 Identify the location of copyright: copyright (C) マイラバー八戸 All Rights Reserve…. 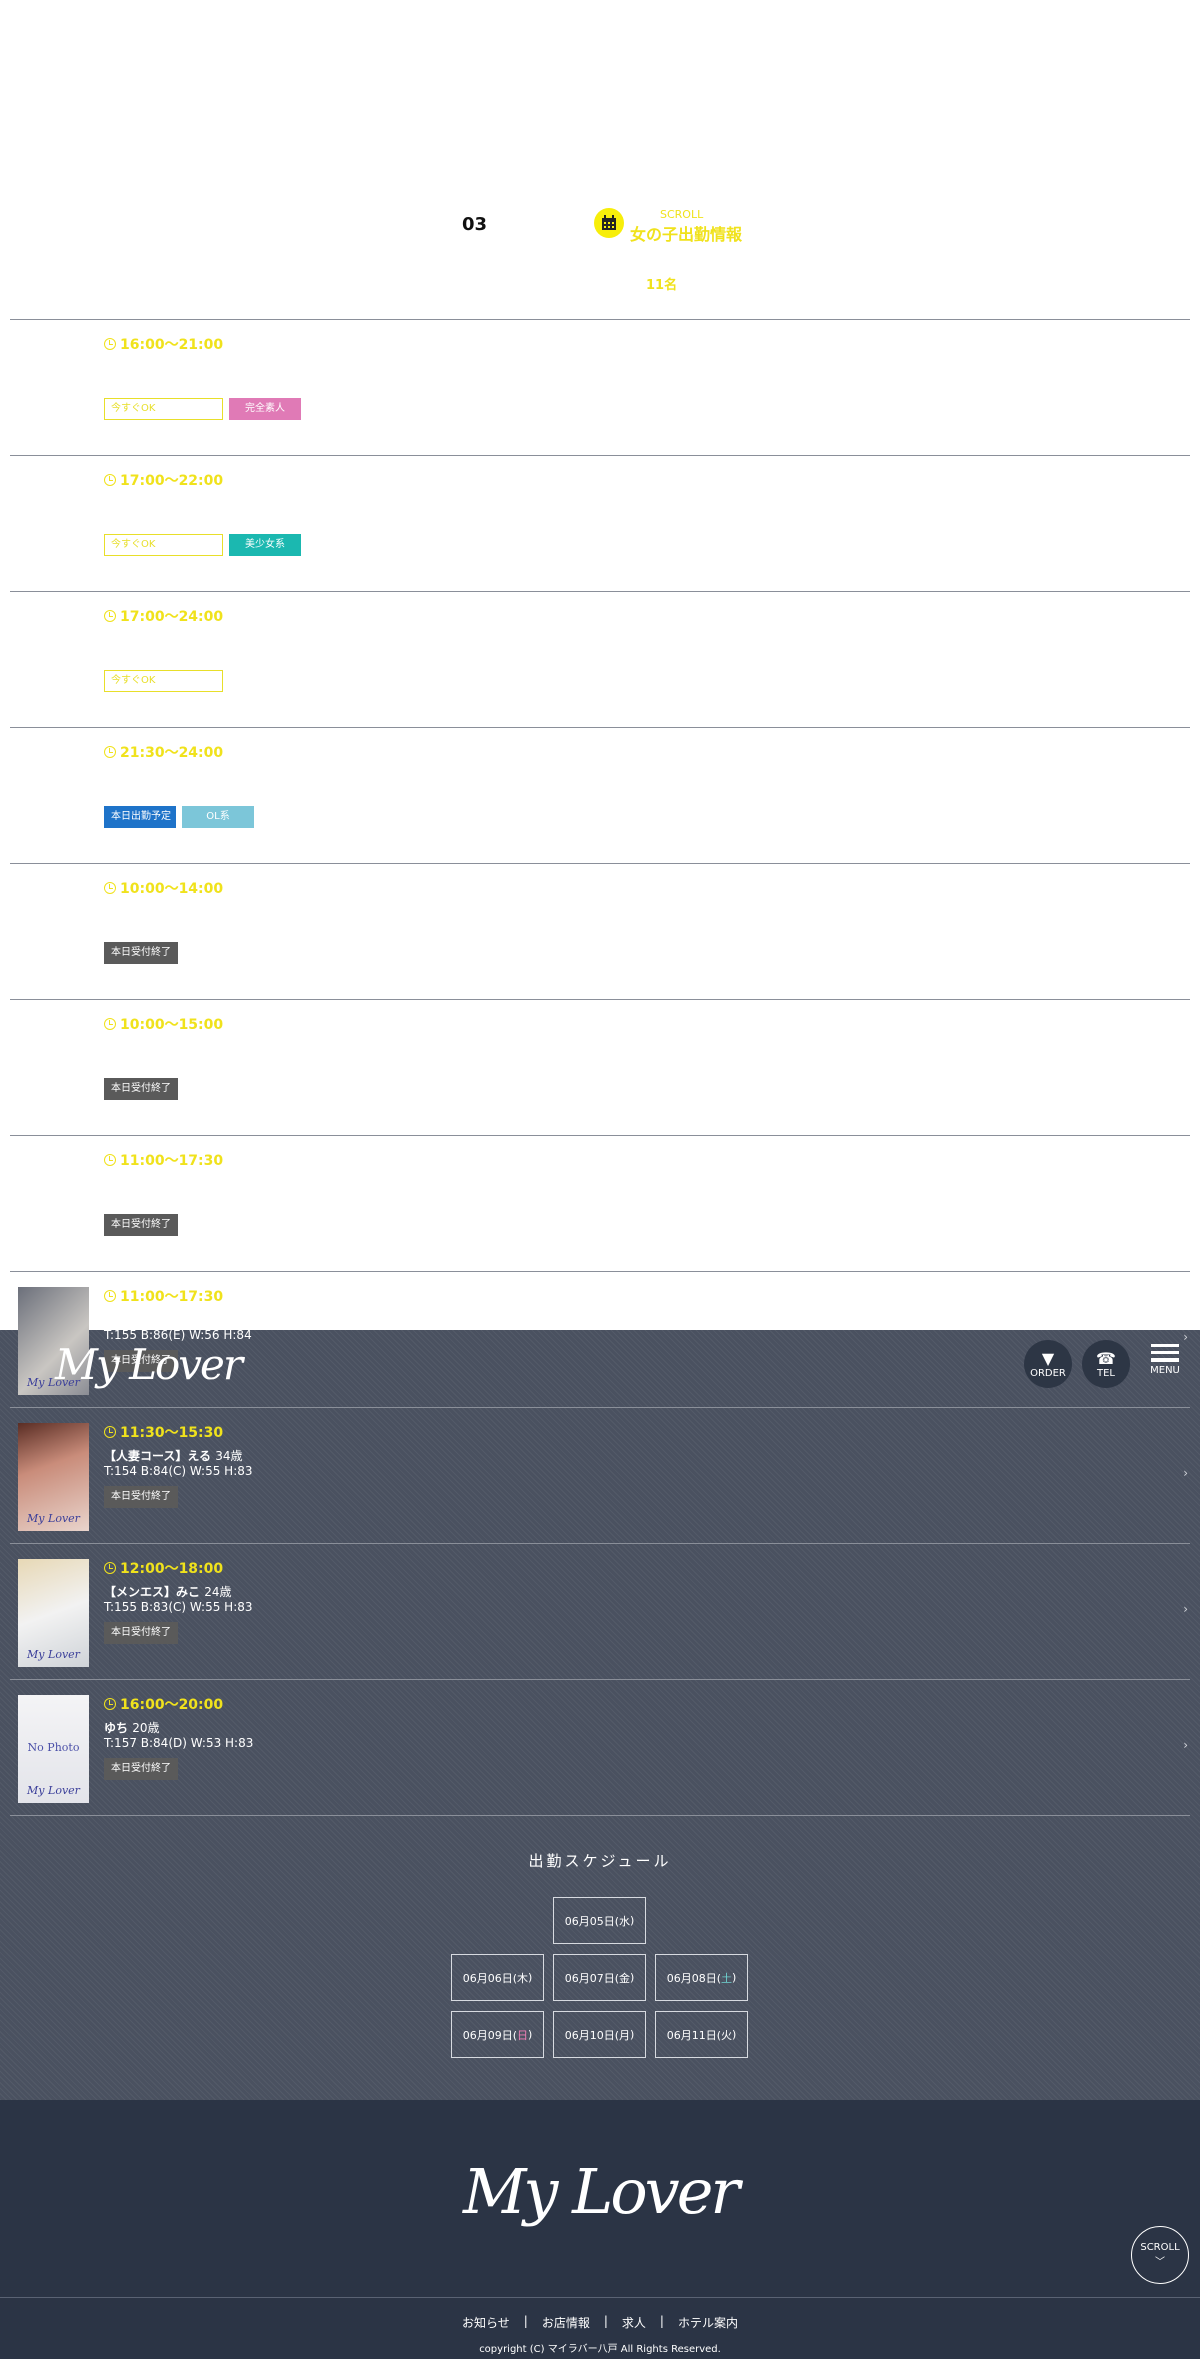
(600, 2349).